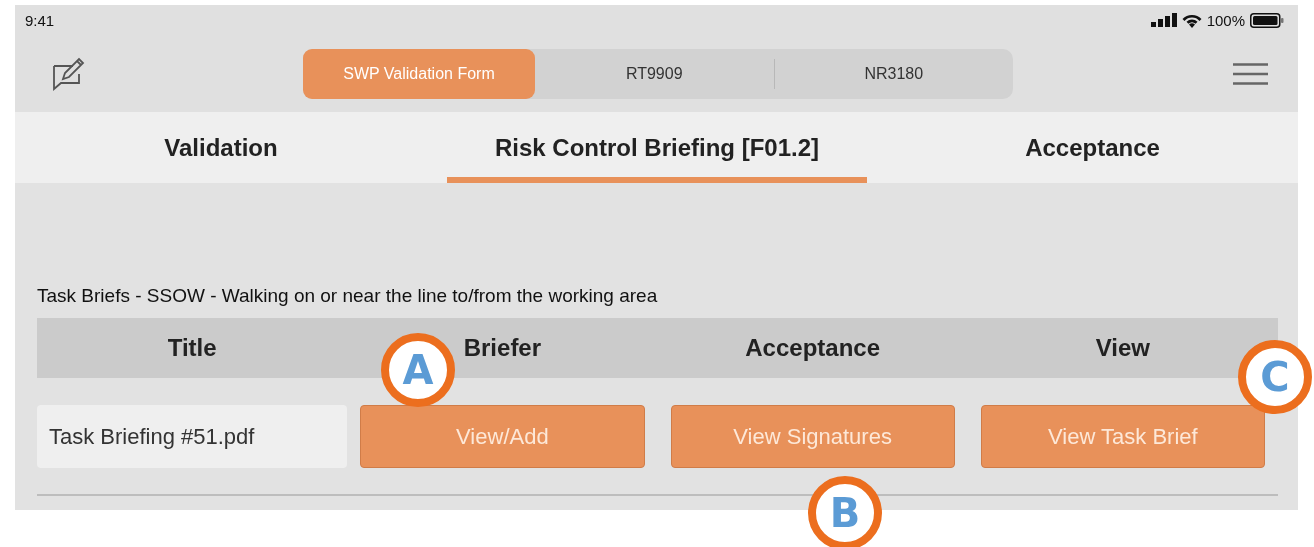 This screenshot has width=1314, height=547. I want to click on column-header: Briefer, so click(502, 348).